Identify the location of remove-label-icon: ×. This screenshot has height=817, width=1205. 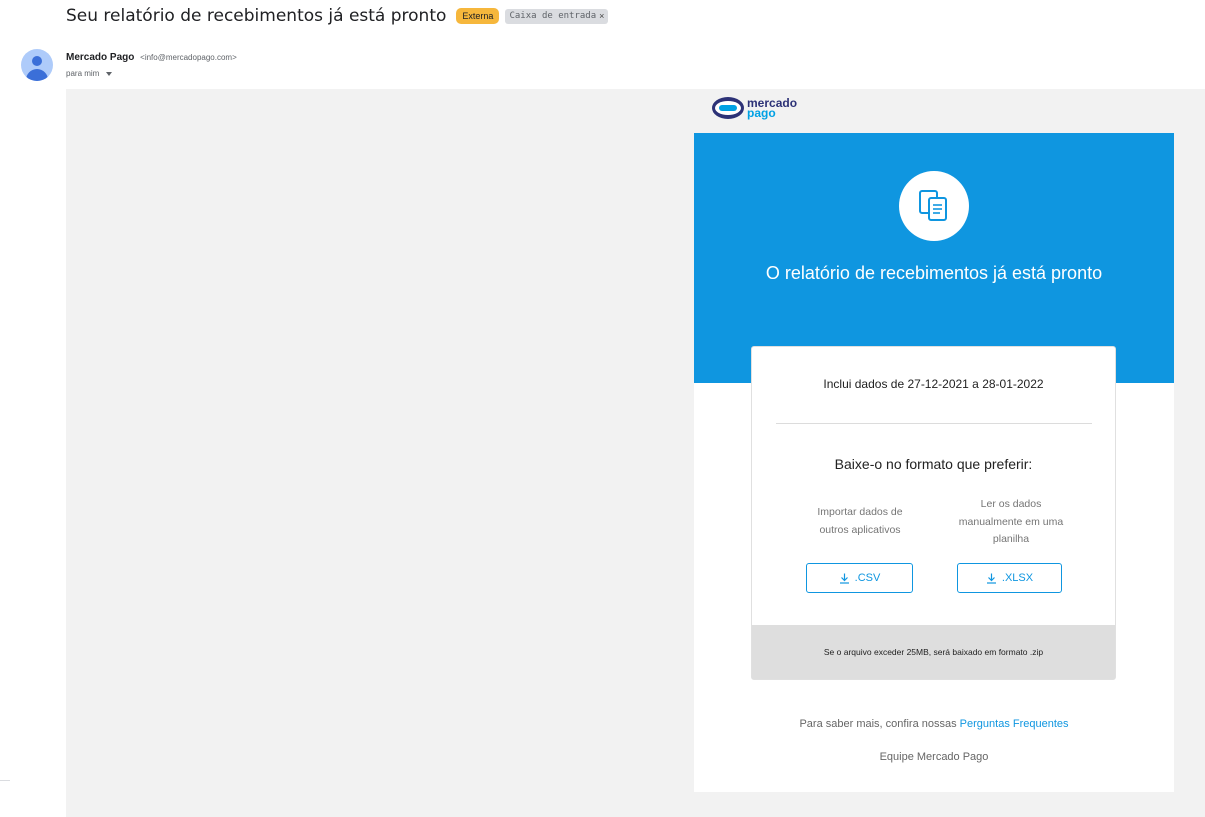
(601, 16).